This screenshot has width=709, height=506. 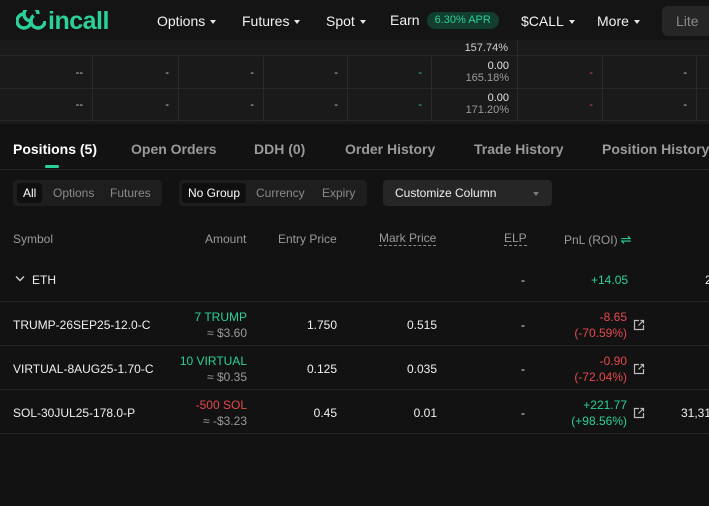 I want to click on position-symbol: TRUMP-26SEP25-12.0-C, so click(x=81, y=325).